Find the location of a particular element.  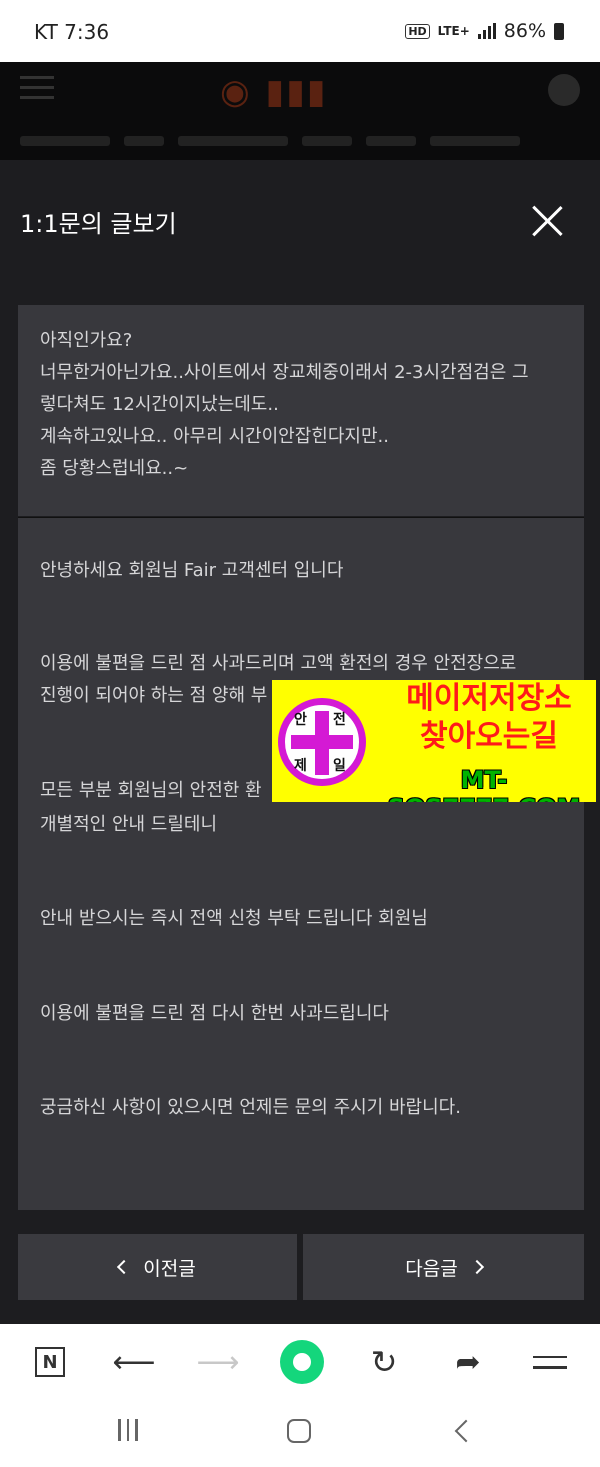

system-nav-bar is located at coordinates (300, 1433).